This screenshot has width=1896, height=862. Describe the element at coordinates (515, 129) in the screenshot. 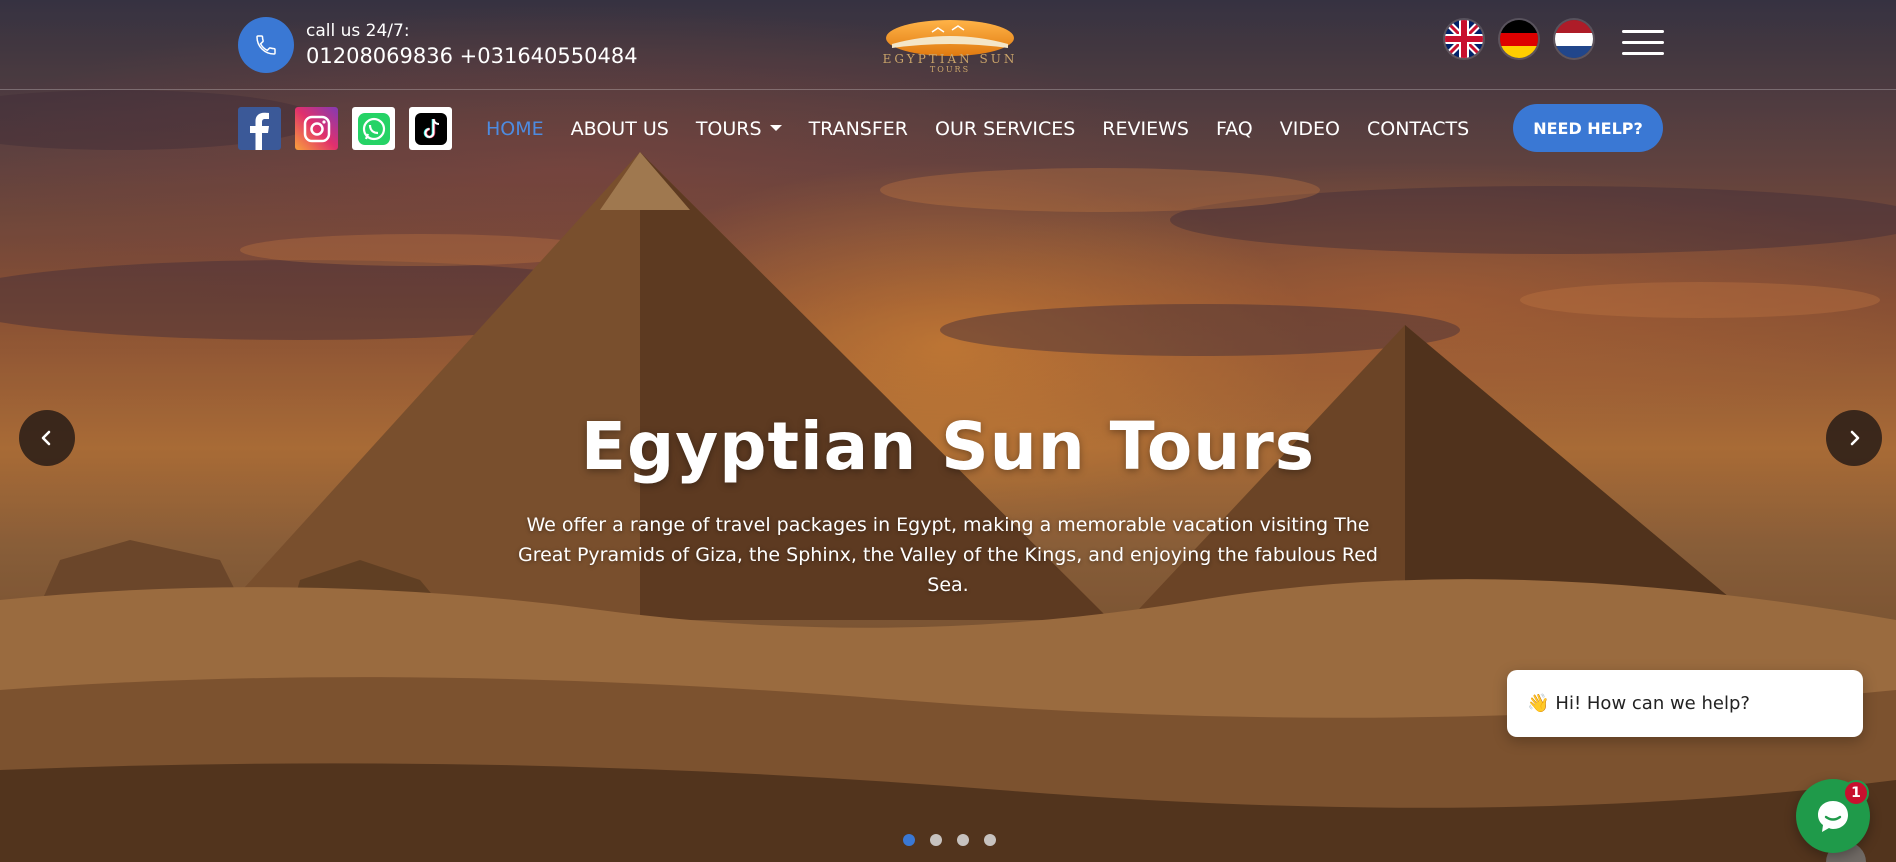

I see `nav-home: HOME` at that location.